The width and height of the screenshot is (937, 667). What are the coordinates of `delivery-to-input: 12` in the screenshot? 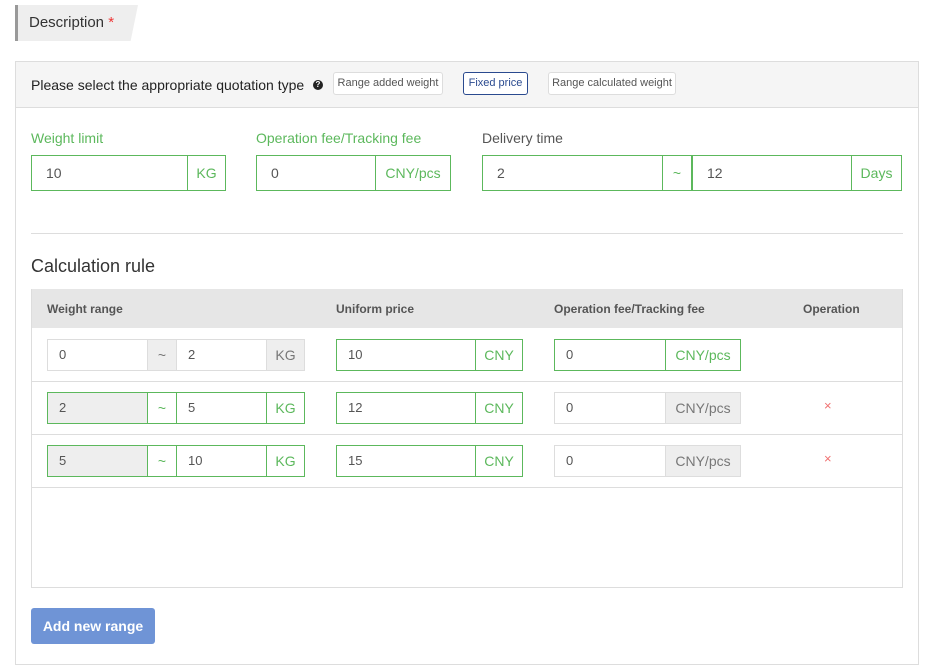 It's located at (772, 173).